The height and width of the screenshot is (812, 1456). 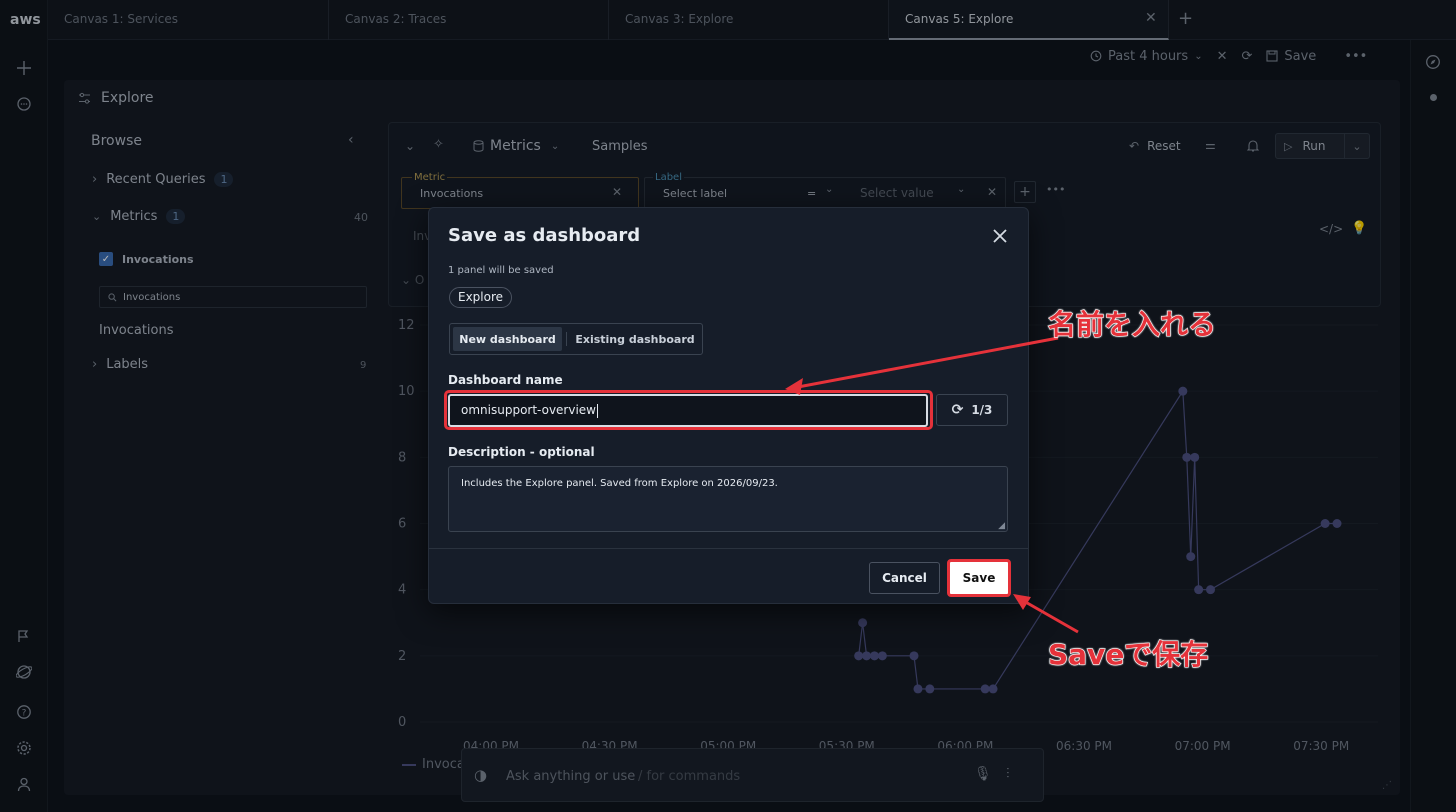 What do you see at coordinates (728, 548) in the screenshot?
I see `modal-footer-divider` at bounding box center [728, 548].